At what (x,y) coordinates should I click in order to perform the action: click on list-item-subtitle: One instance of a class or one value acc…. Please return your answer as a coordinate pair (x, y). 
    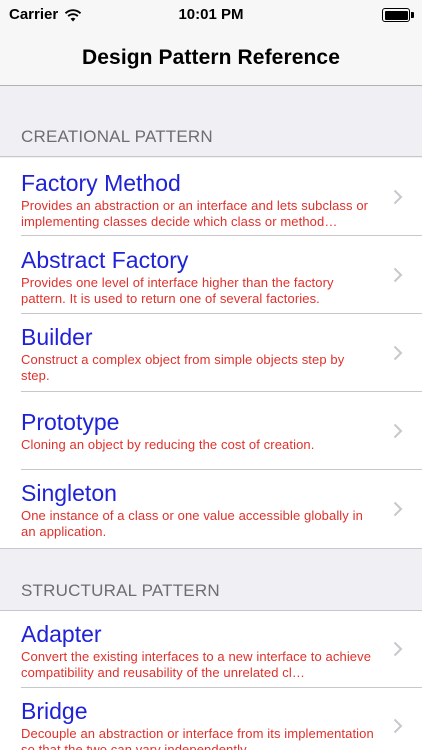
    Looking at the image, I should click on (192, 523).